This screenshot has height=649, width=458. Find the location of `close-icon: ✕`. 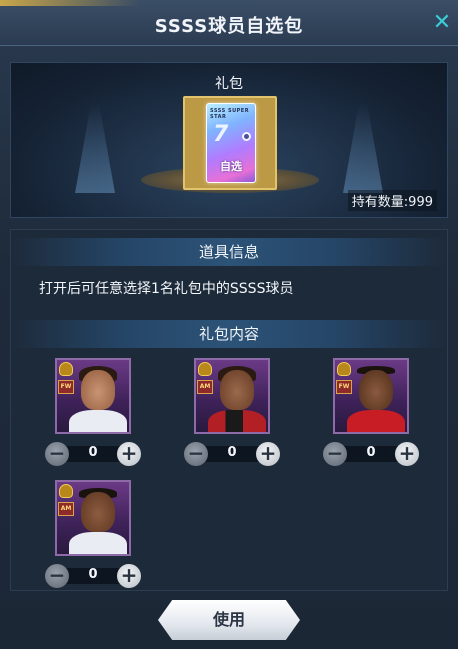

close-icon: ✕ is located at coordinates (442, 24).